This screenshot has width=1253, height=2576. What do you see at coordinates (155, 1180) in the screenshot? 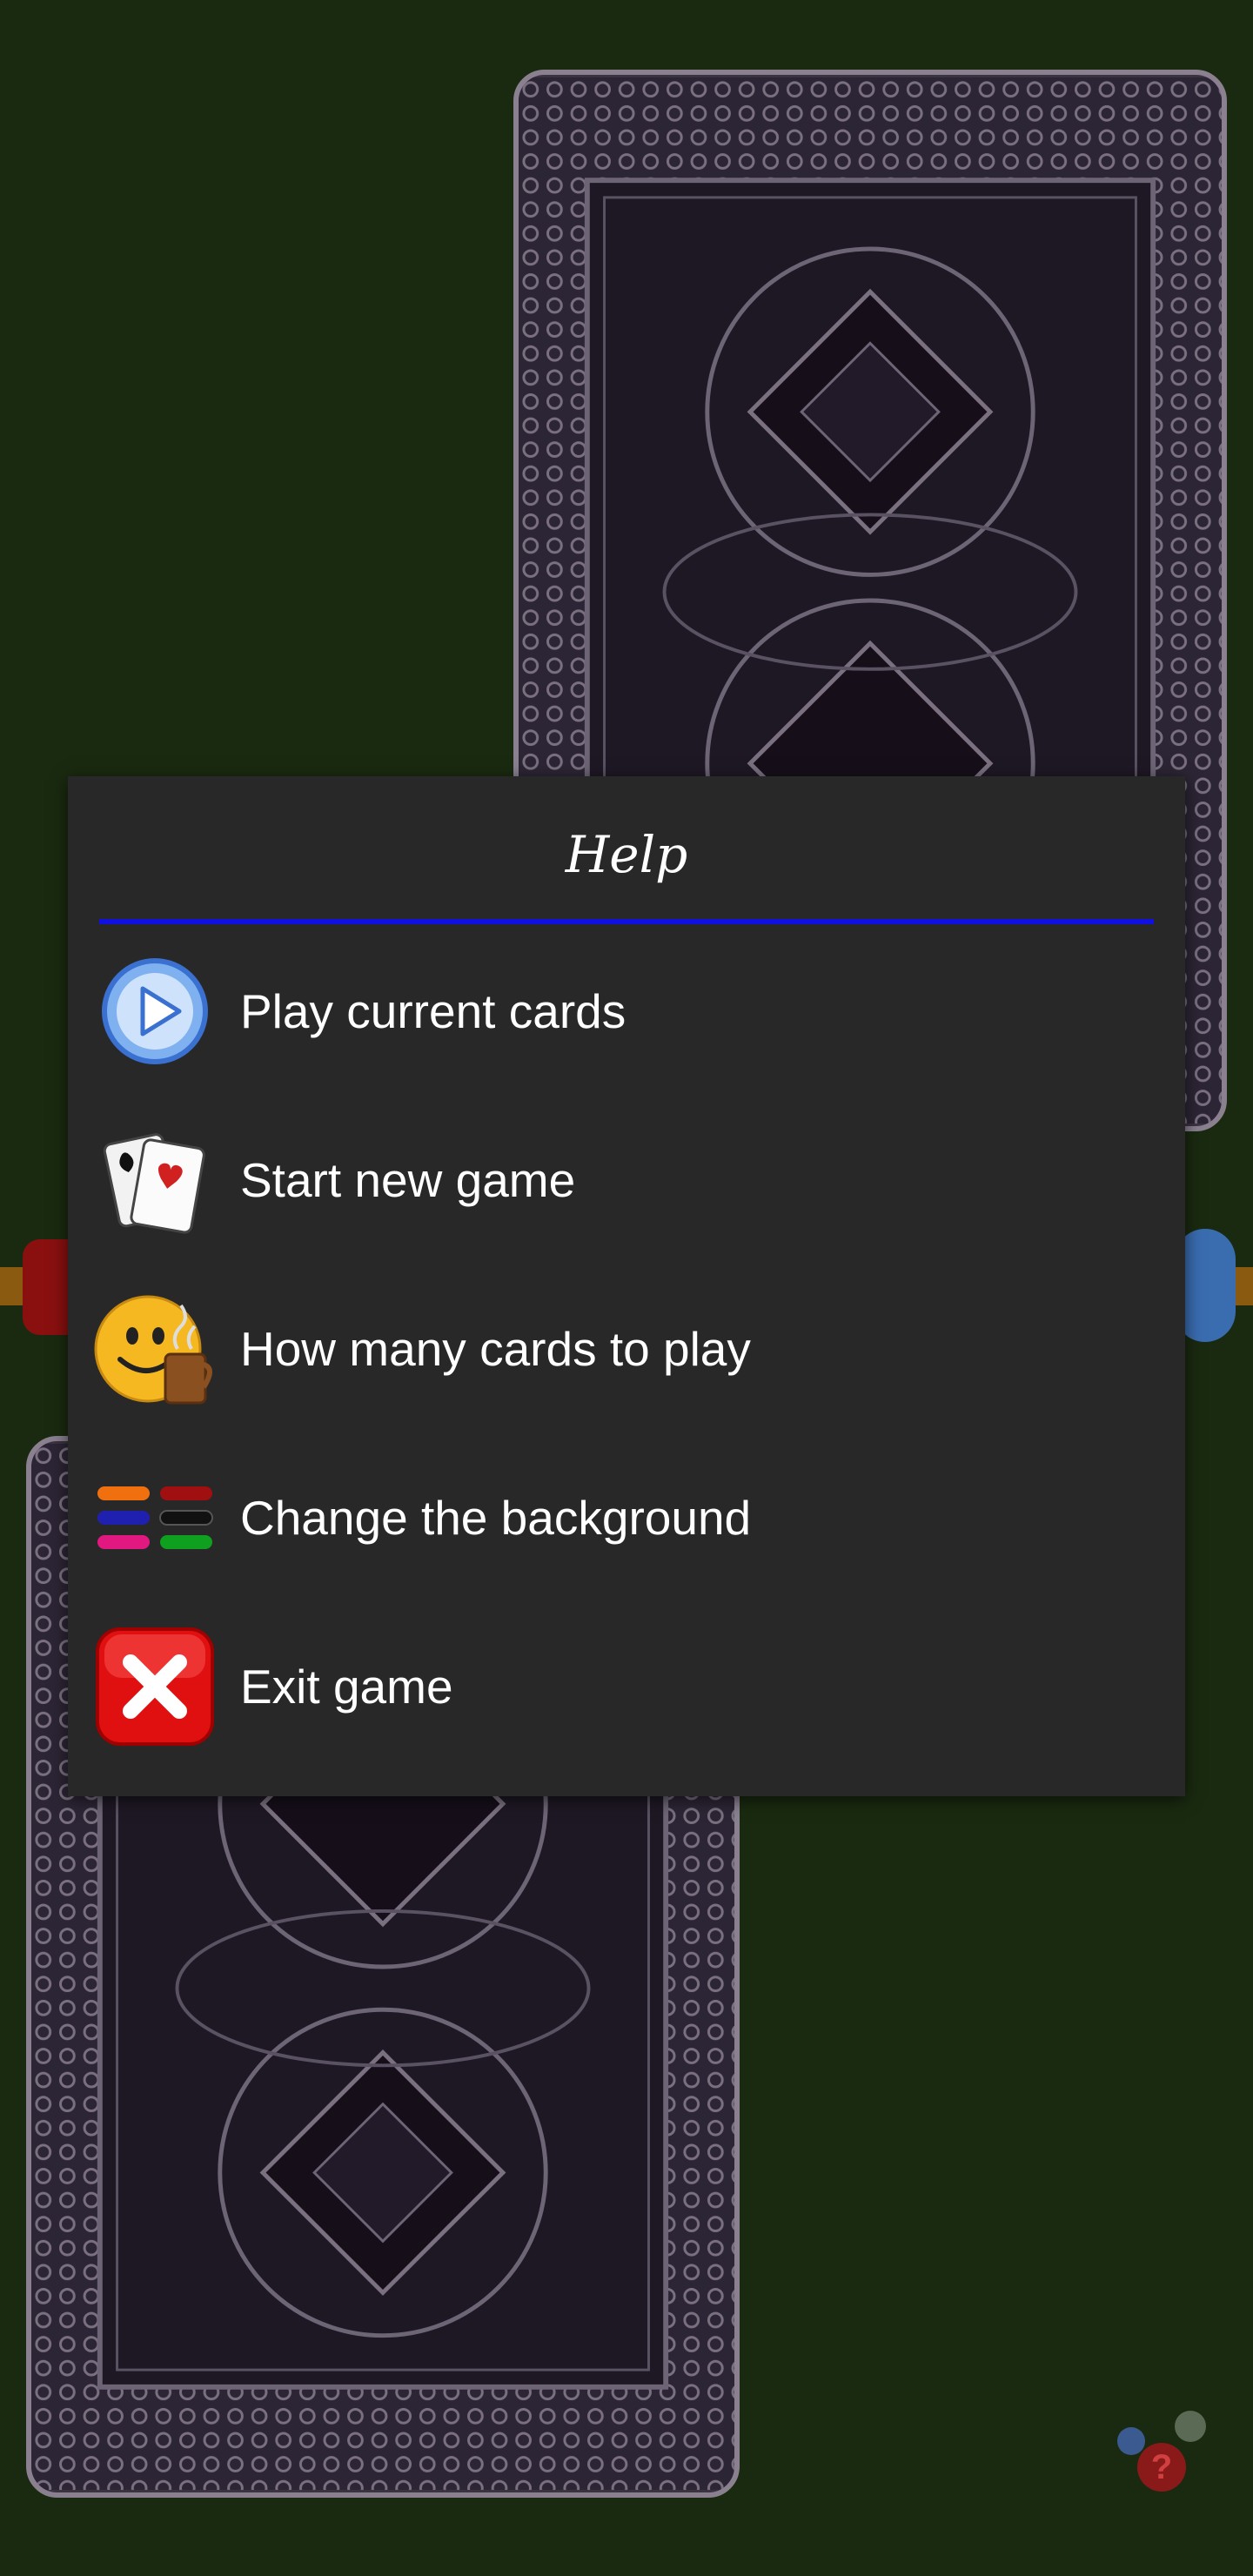
I see `cards-icon` at bounding box center [155, 1180].